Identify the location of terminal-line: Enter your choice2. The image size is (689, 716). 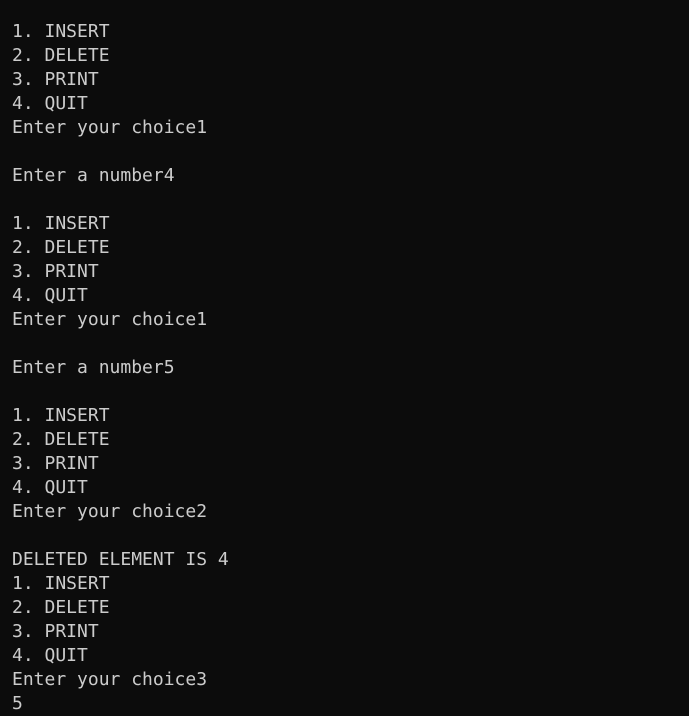
(110, 511).